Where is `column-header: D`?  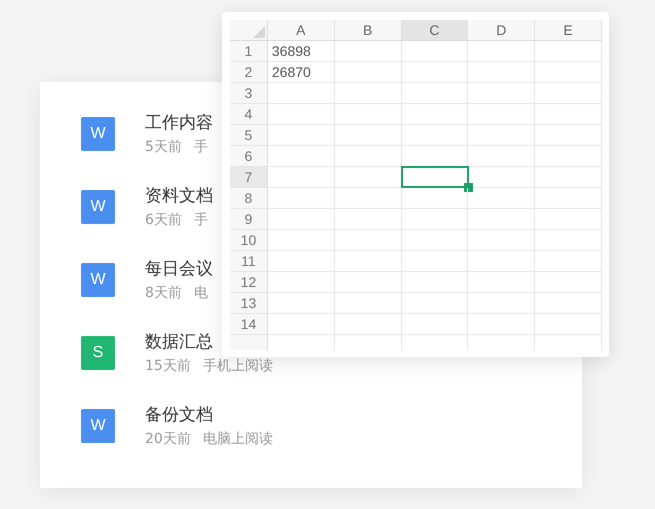 column-header: D is located at coordinates (502, 30).